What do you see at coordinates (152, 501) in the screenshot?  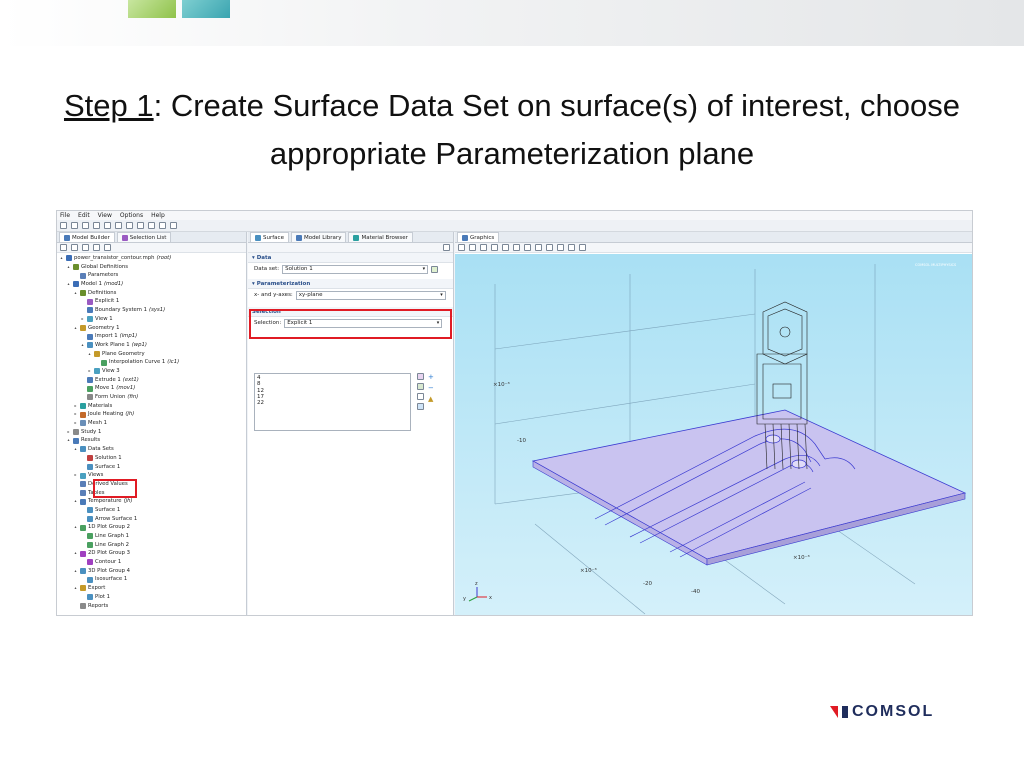 I see `tree-item: ▴ Temperature (jh)` at bounding box center [152, 501].